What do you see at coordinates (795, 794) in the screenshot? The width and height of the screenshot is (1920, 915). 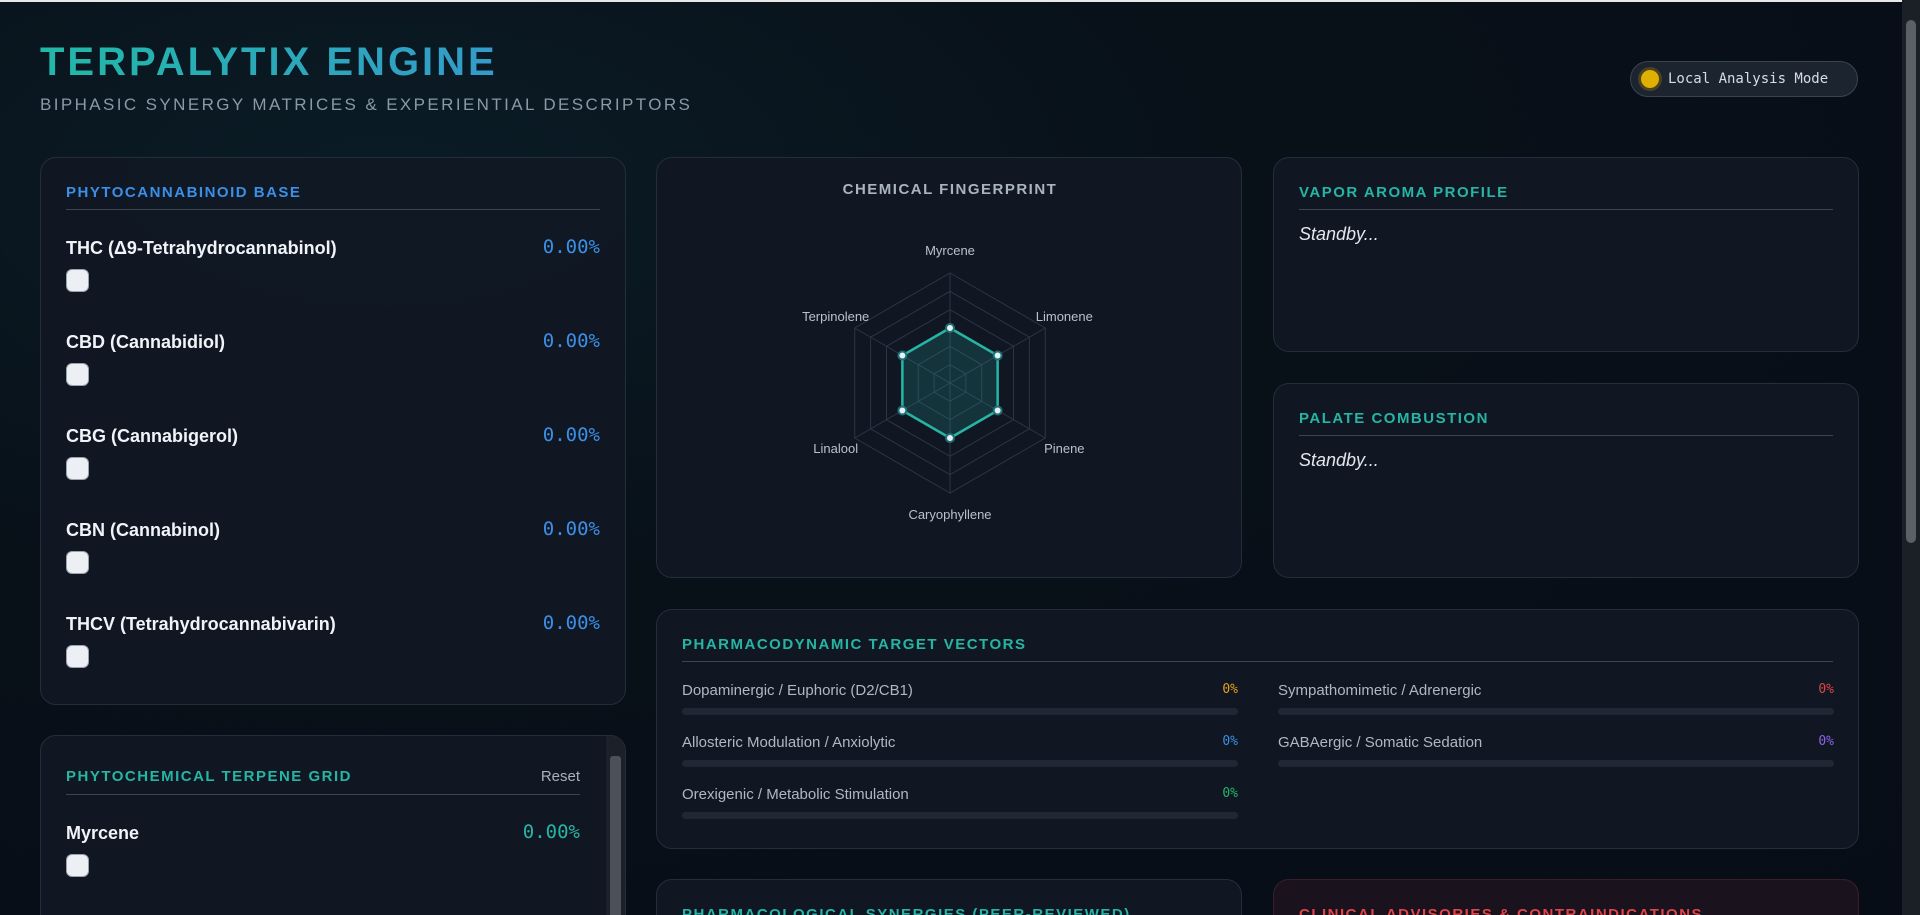 I see `vector-label: Orexigenic / Metabolic Stimulation` at bounding box center [795, 794].